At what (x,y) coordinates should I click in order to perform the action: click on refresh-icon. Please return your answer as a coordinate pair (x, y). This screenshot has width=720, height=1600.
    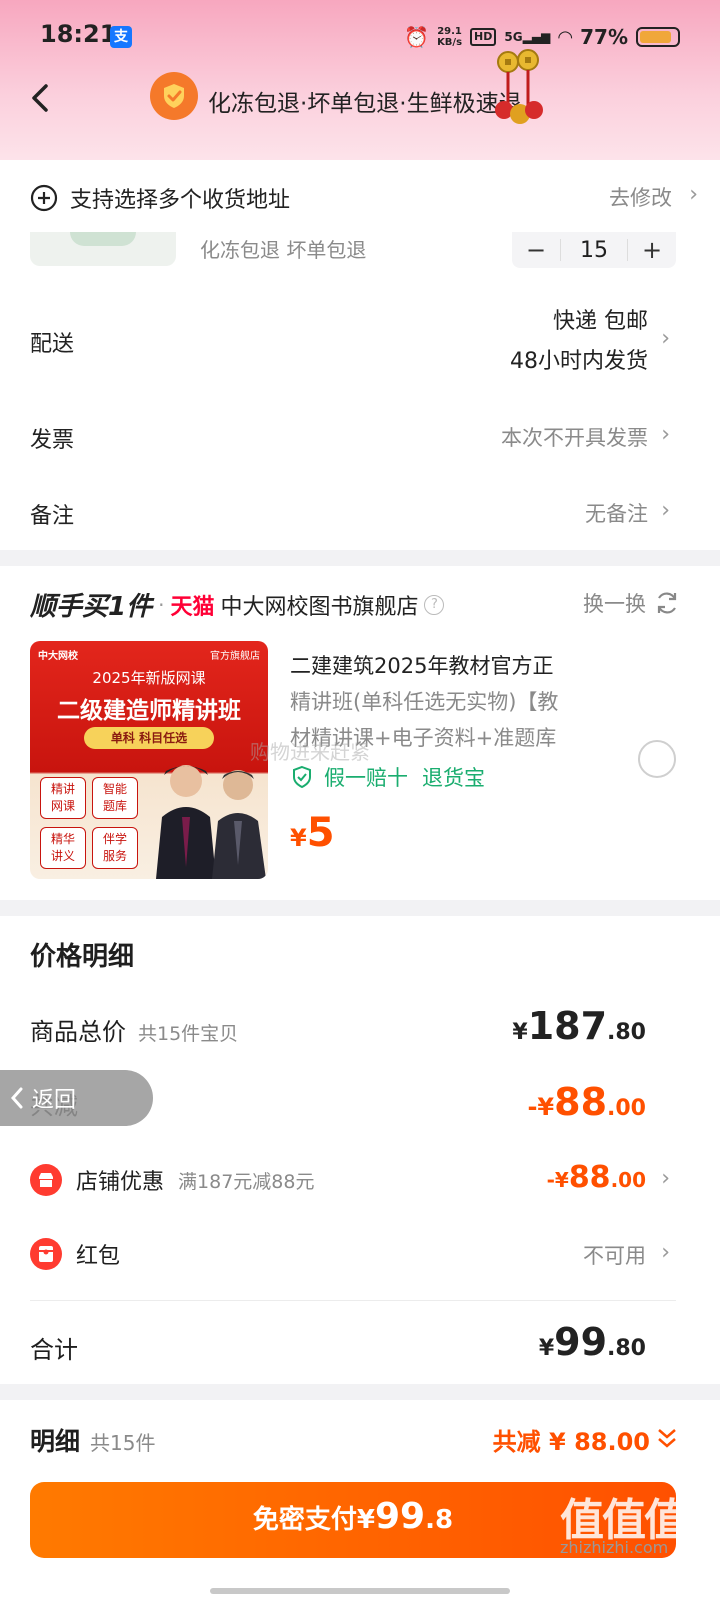
    Looking at the image, I should click on (667, 603).